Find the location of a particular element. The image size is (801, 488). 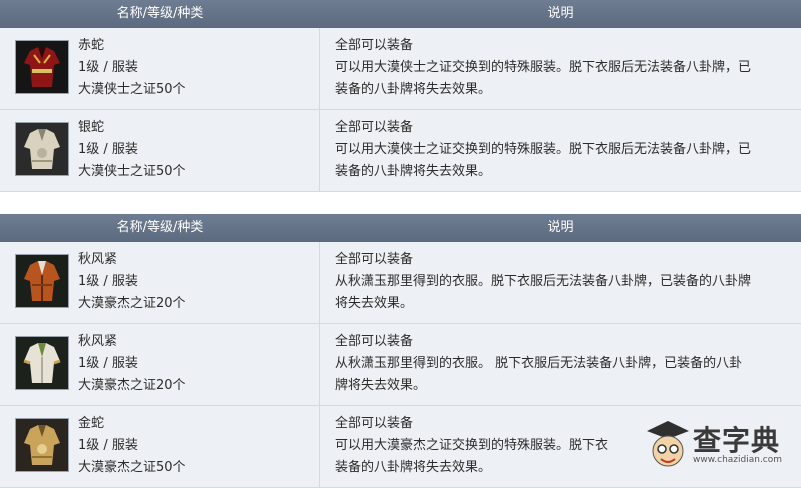

item-info-cell: 赤蛇 1级 / 服装 大漠侠士之证50个 is located at coordinates (160, 68).